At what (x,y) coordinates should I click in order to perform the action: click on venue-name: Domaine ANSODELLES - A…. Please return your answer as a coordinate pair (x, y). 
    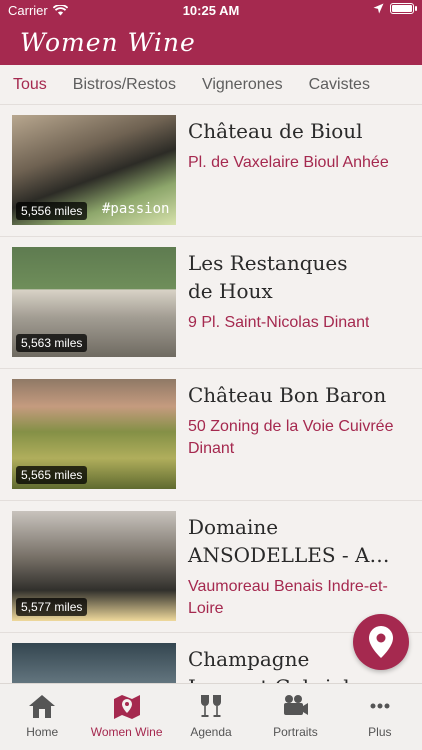
    Looking at the image, I should click on (289, 541).